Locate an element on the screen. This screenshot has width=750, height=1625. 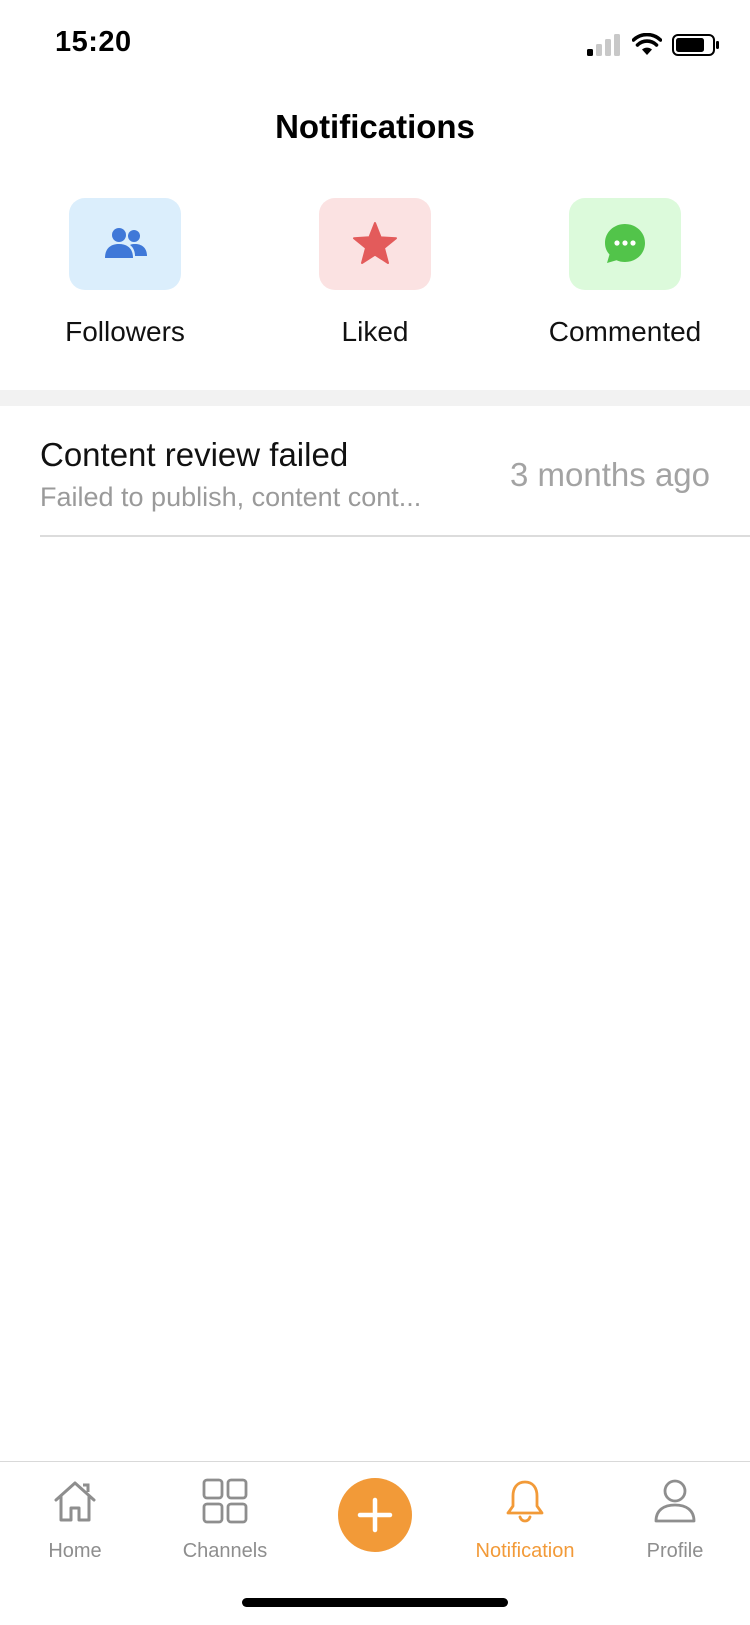
home-icon is located at coordinates (75, 1501).